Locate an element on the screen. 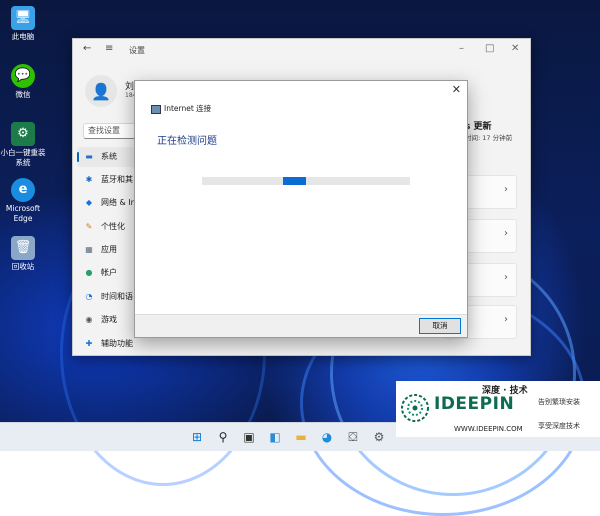 The image size is (600, 516). desktop-icon-wechat: 💬 微信 is located at coordinates (23, 82).